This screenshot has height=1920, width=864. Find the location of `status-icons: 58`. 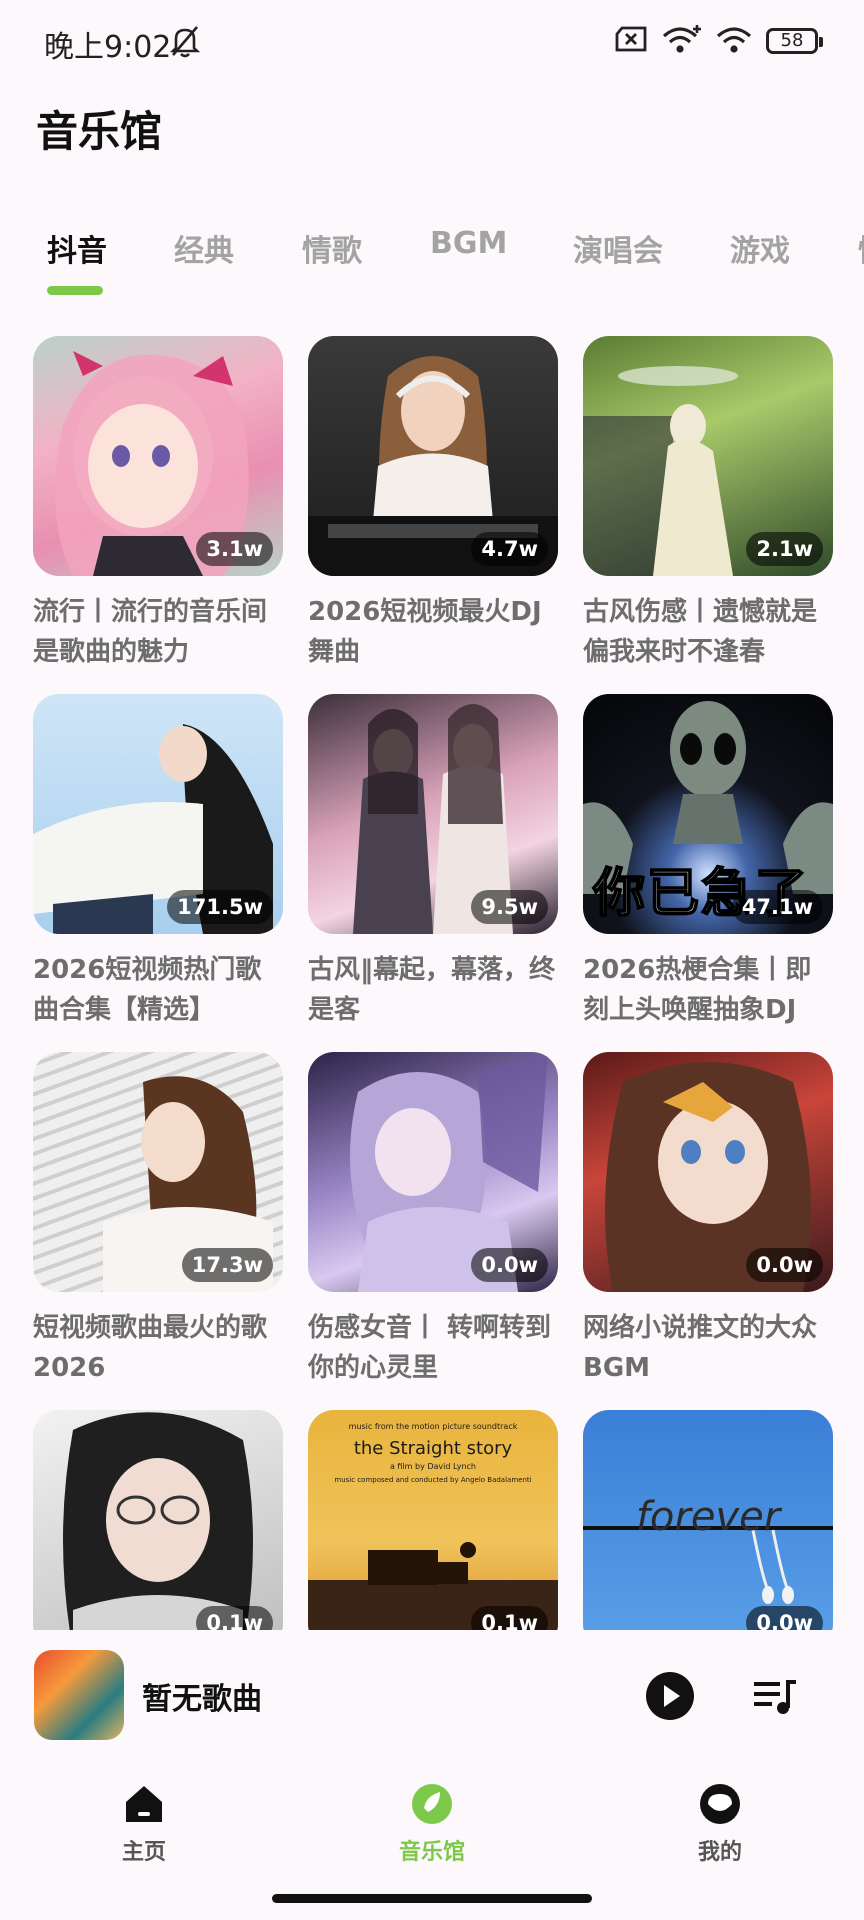

status-icons: 58 is located at coordinates (718, 41).